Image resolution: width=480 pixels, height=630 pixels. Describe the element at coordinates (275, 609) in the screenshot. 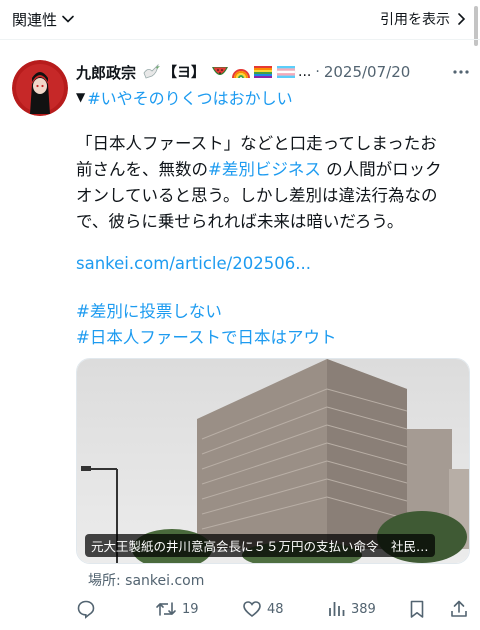

I see `like-count: 48` at that location.